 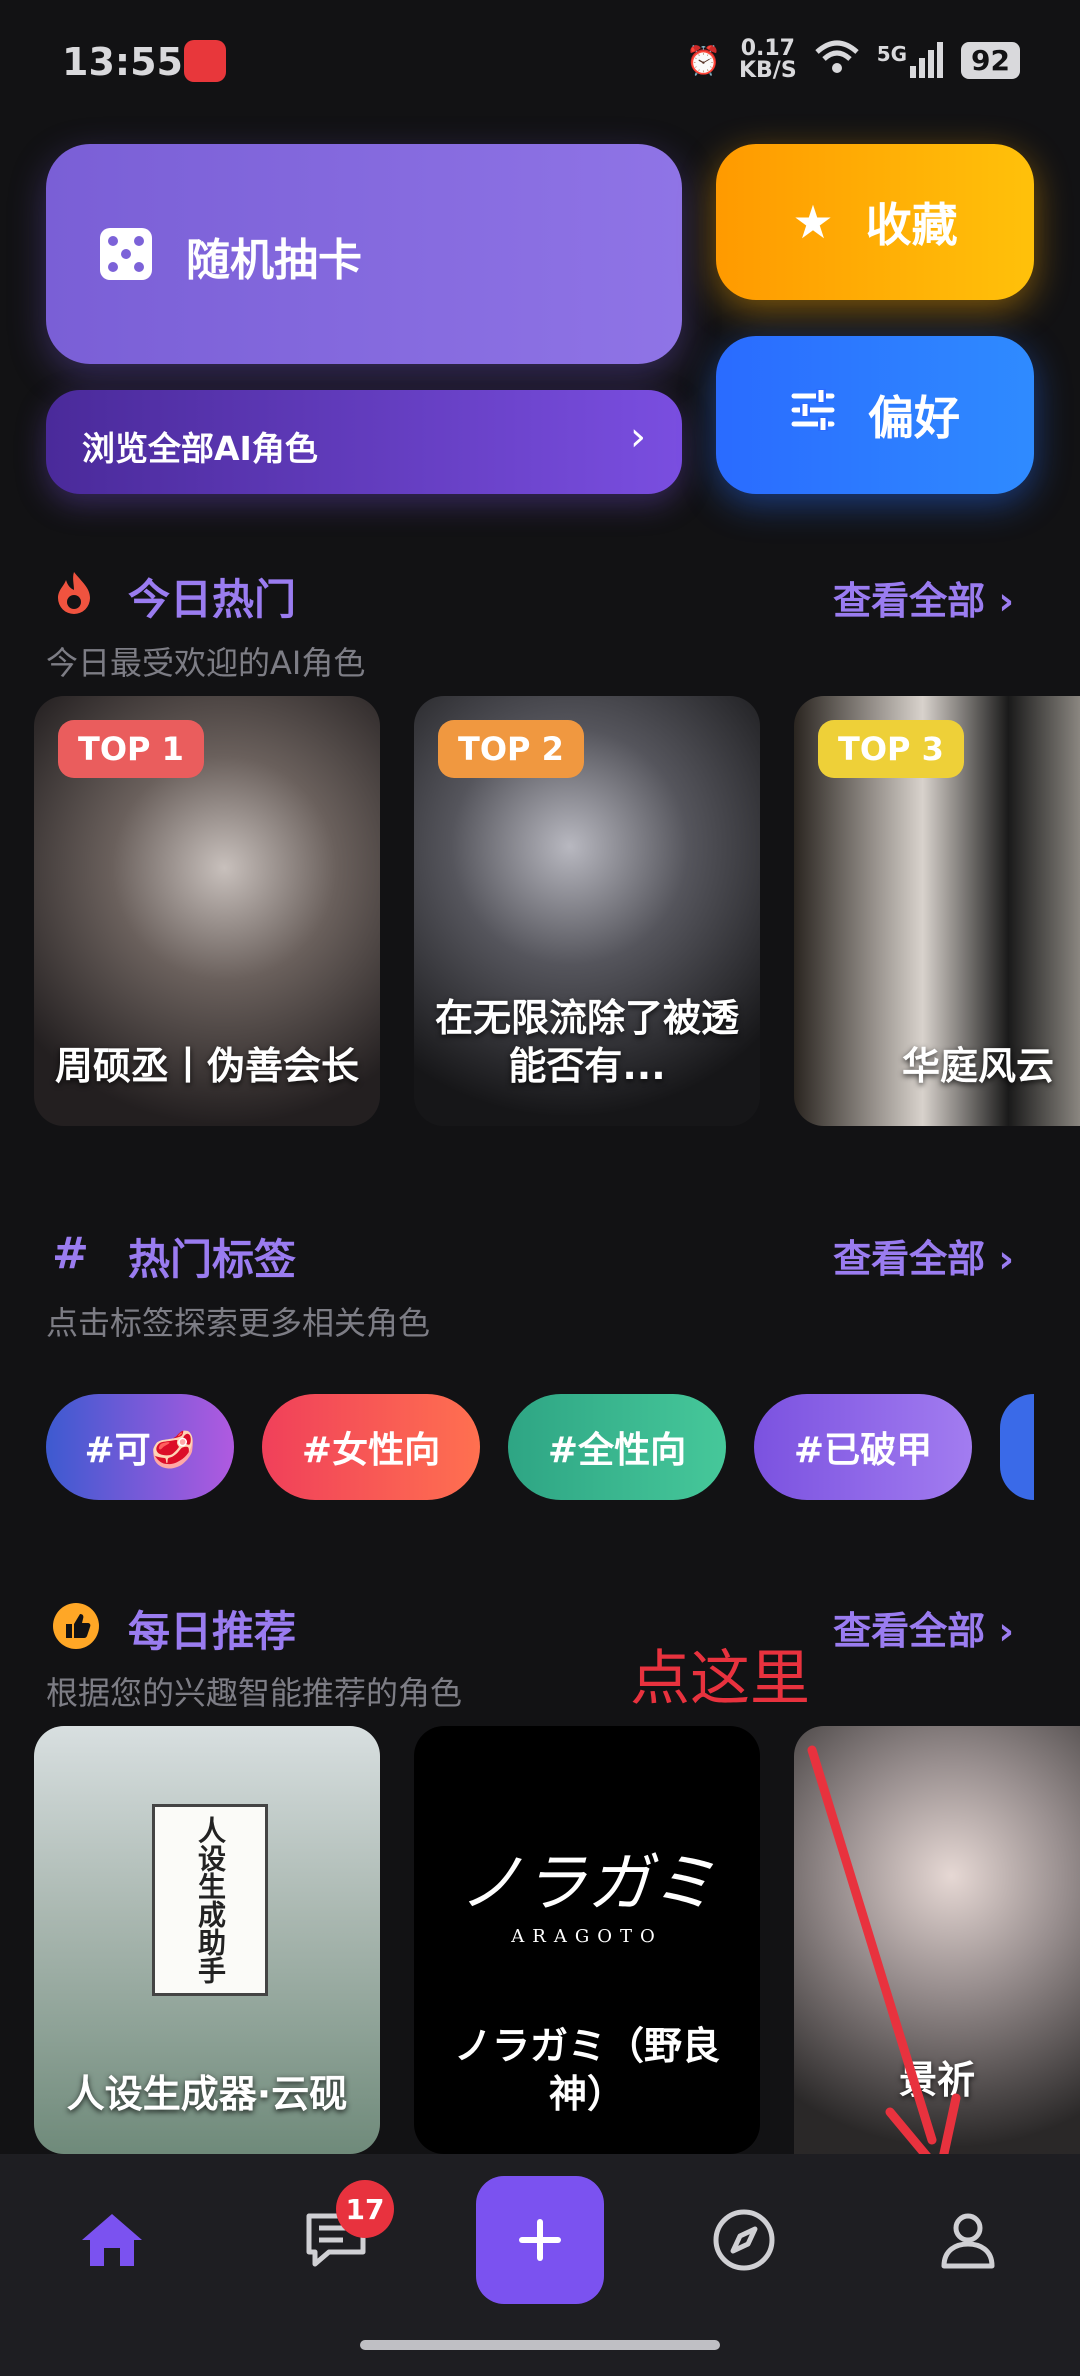 I want to click on cover-text: ノラガミ, so click(x=587, y=1884).